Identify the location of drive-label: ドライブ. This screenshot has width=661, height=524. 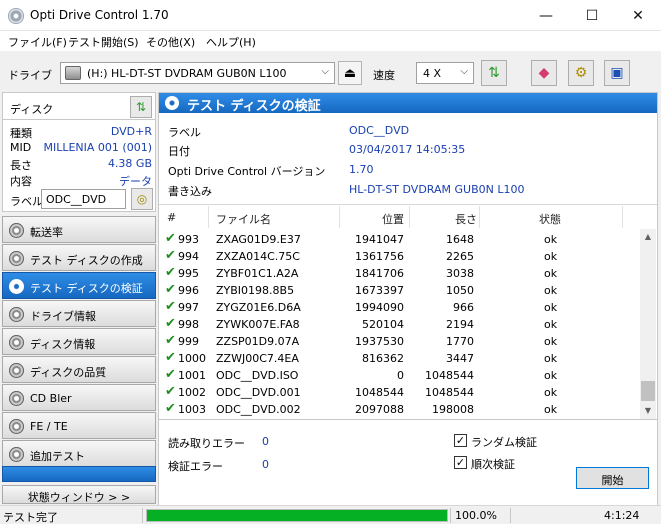
(30, 75).